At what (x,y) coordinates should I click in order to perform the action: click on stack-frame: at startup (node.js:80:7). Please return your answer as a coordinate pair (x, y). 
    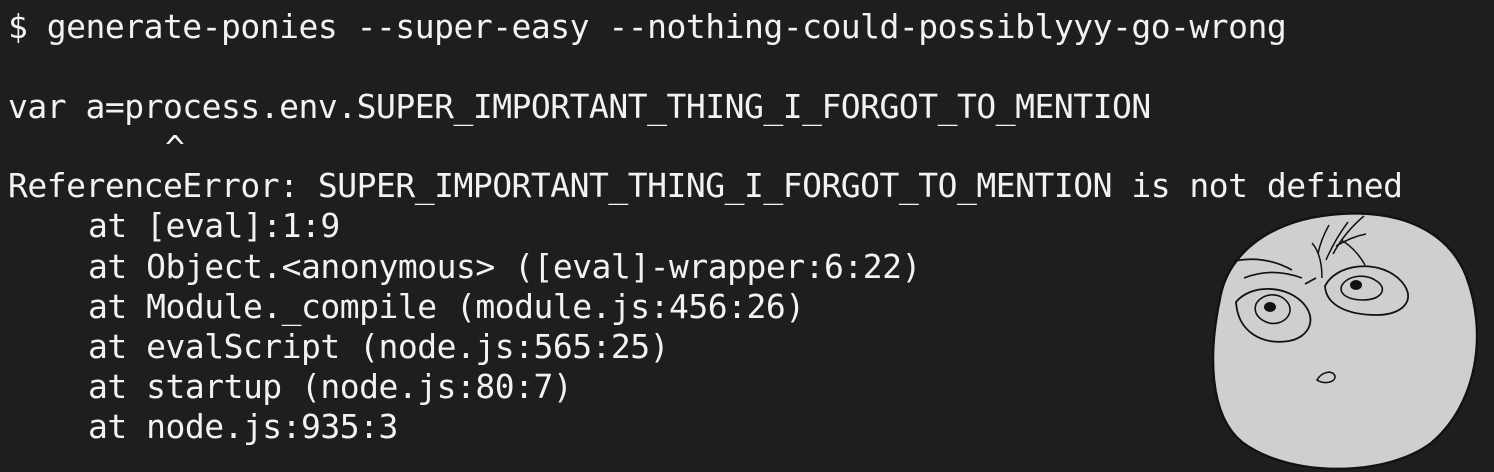
    Looking at the image, I should click on (330, 386).